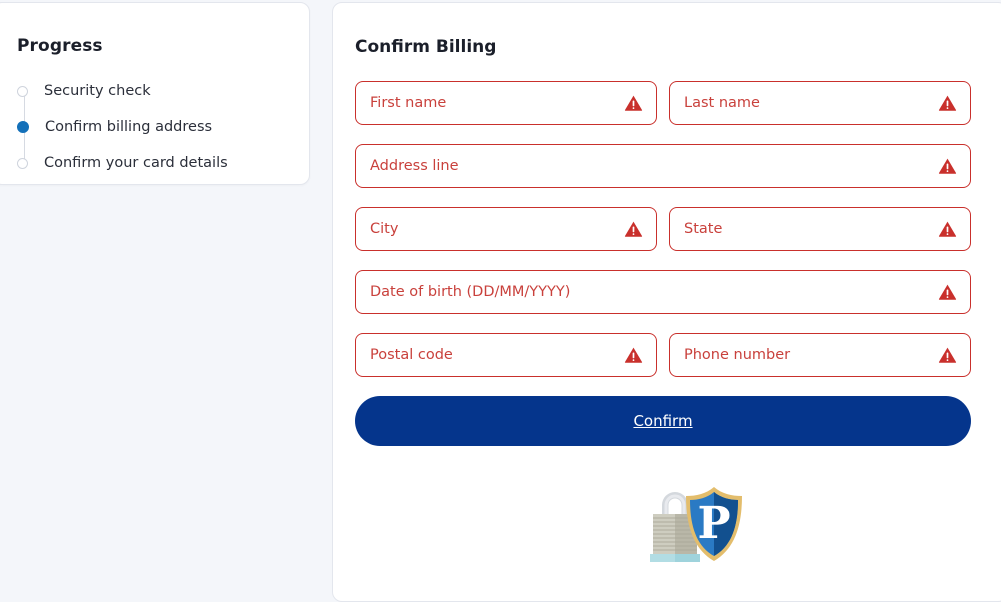 This screenshot has width=1001, height=602. Describe the element at coordinates (408, 103) in the screenshot. I see `first-name-placeholder: First name` at that location.